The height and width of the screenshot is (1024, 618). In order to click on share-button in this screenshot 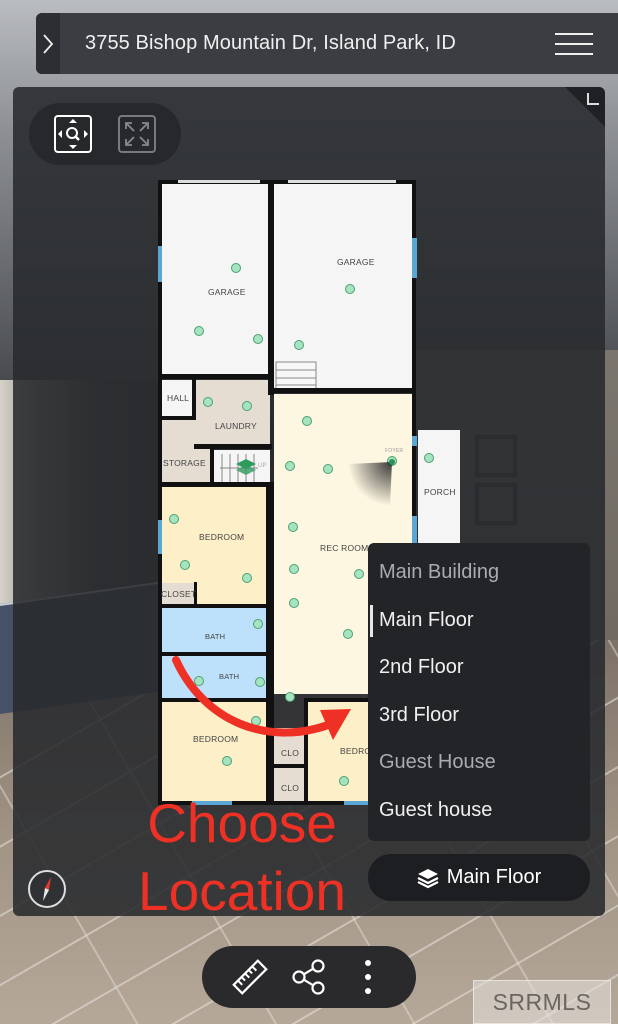, I will do `click(309, 977)`.